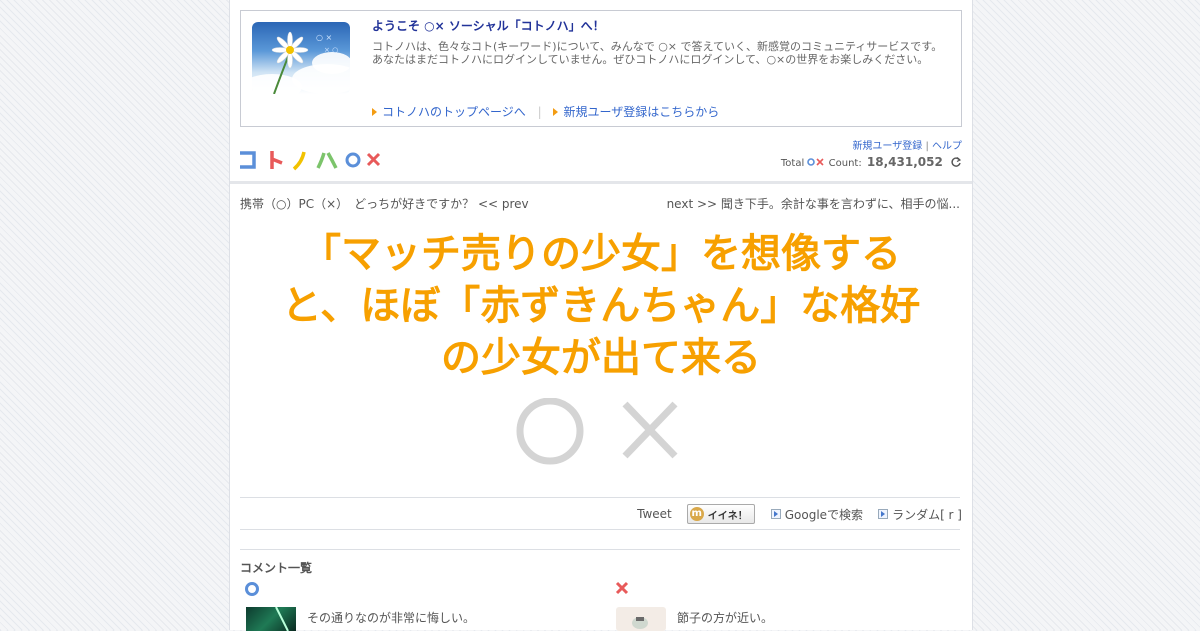 This screenshot has width=1200, height=631. Describe the element at coordinates (727, 516) in the screenshot. I see `iine-label: イイネ！` at that location.